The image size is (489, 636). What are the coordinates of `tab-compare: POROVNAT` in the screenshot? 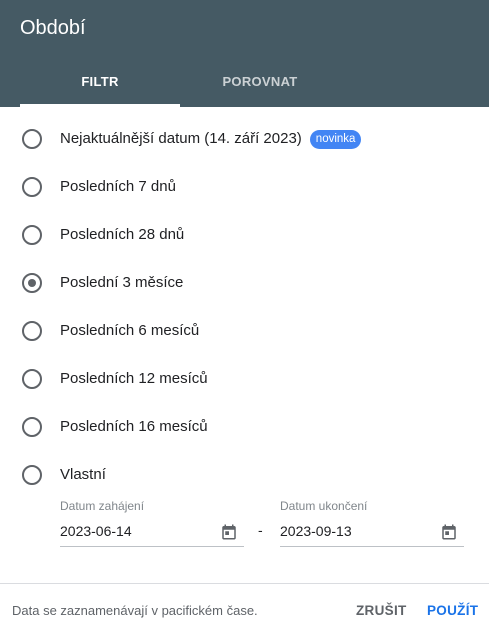 It's located at (260, 84).